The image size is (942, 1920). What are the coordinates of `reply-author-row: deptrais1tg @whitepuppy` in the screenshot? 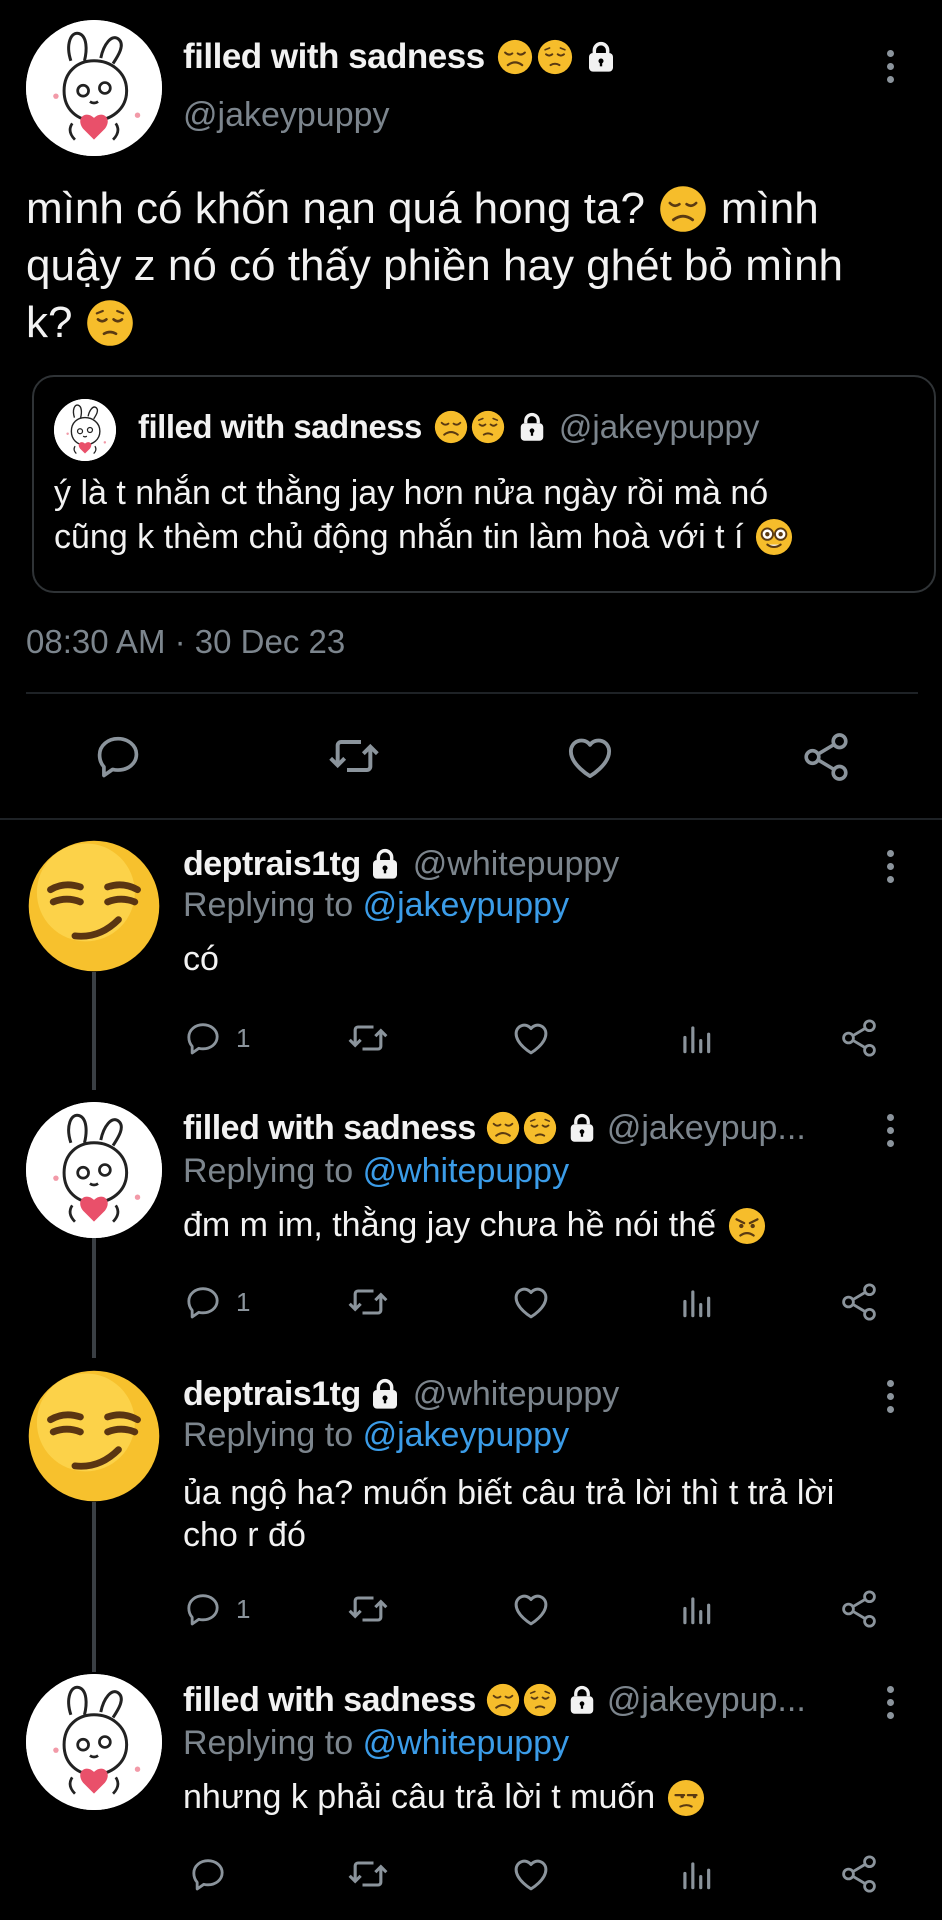 It's located at (401, 864).